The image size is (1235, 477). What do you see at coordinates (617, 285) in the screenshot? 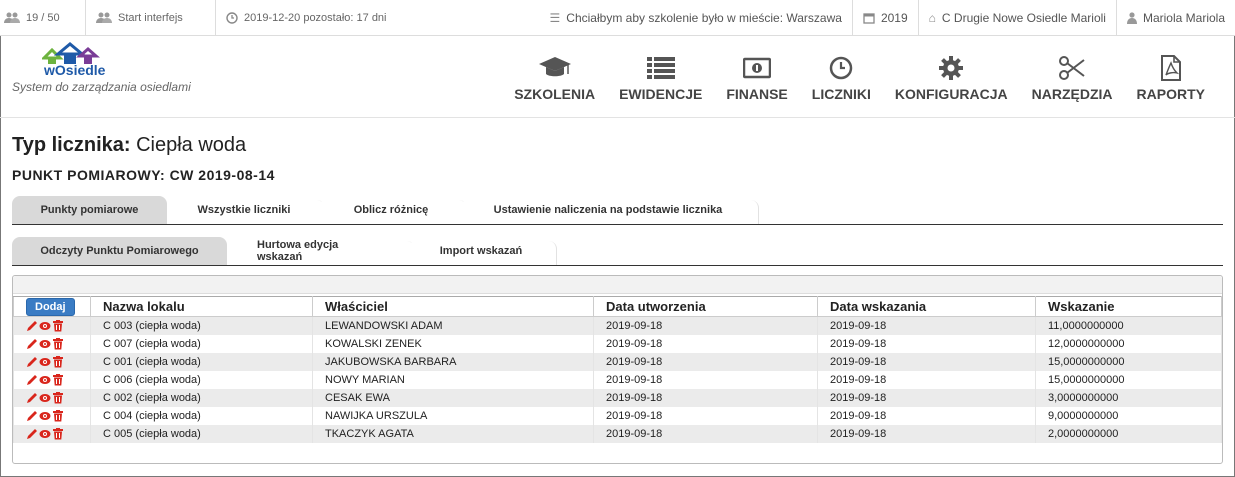
I see `panel-header` at bounding box center [617, 285].